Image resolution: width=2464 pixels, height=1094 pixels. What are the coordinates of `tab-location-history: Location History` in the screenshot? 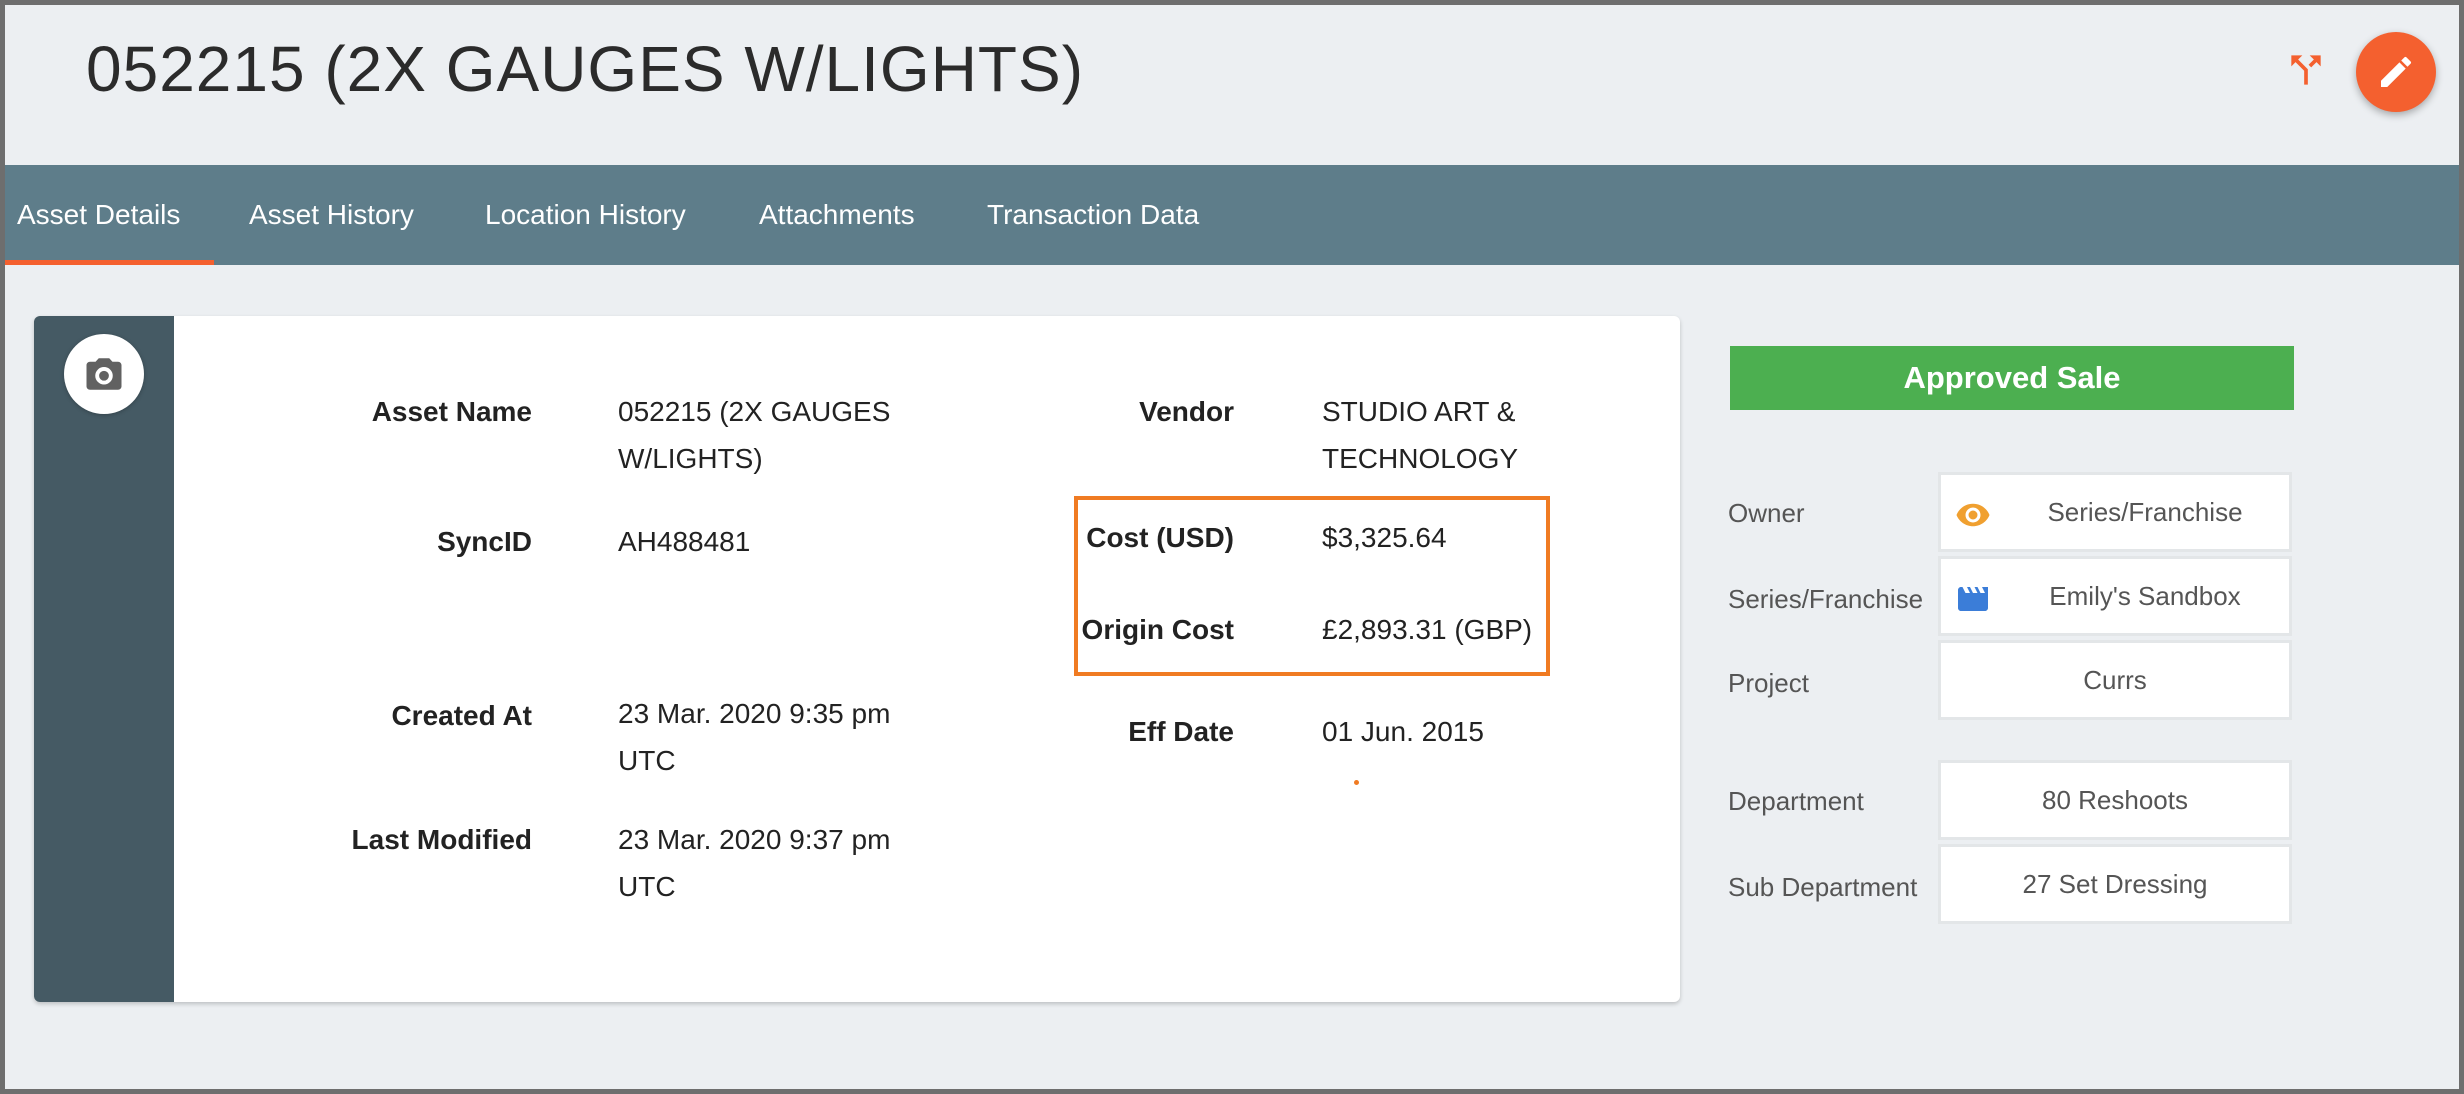 It's located at (585, 215).